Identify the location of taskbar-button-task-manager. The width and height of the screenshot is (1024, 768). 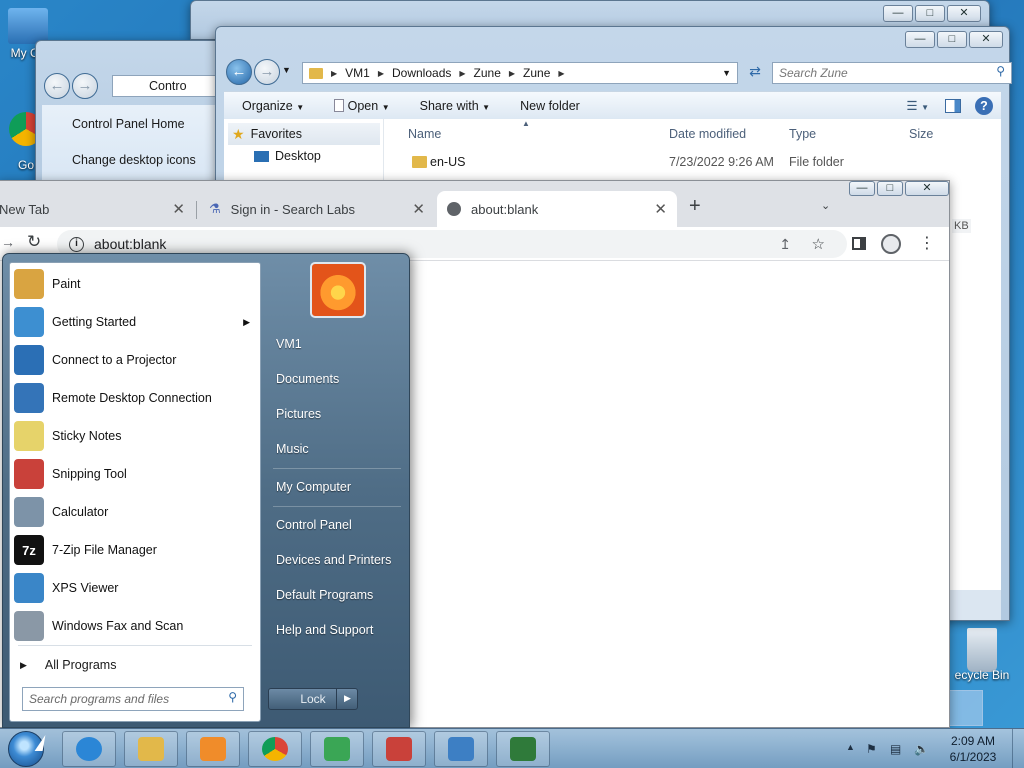
(523, 749).